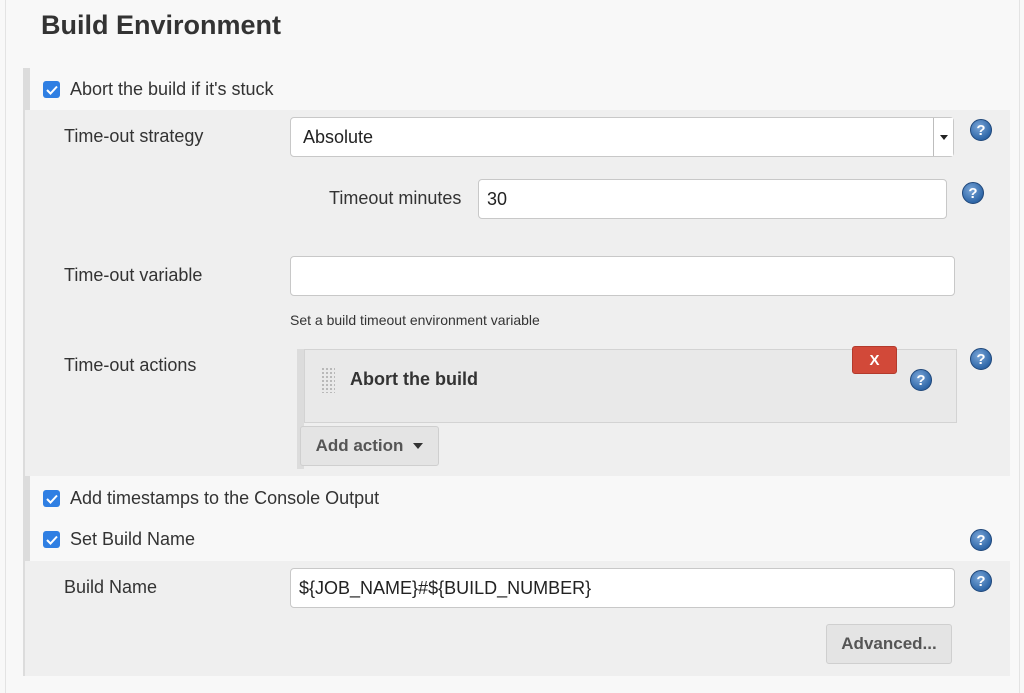  I want to click on timeout-variable-input, so click(622, 276).